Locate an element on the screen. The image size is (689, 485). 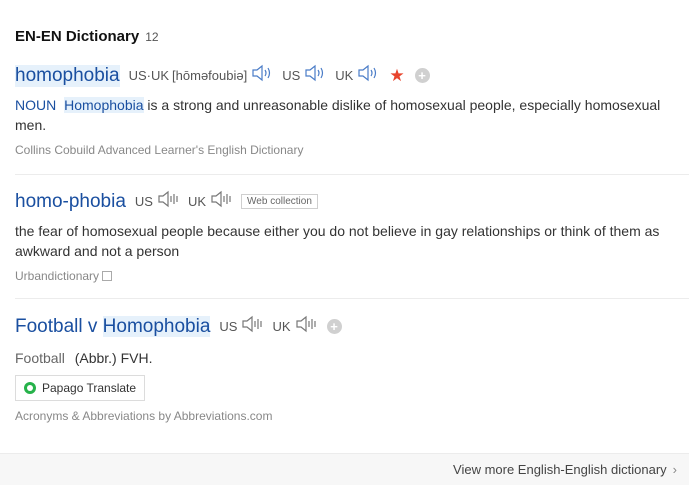
view-more-label: View more English-English dictionary is located at coordinates (560, 469).